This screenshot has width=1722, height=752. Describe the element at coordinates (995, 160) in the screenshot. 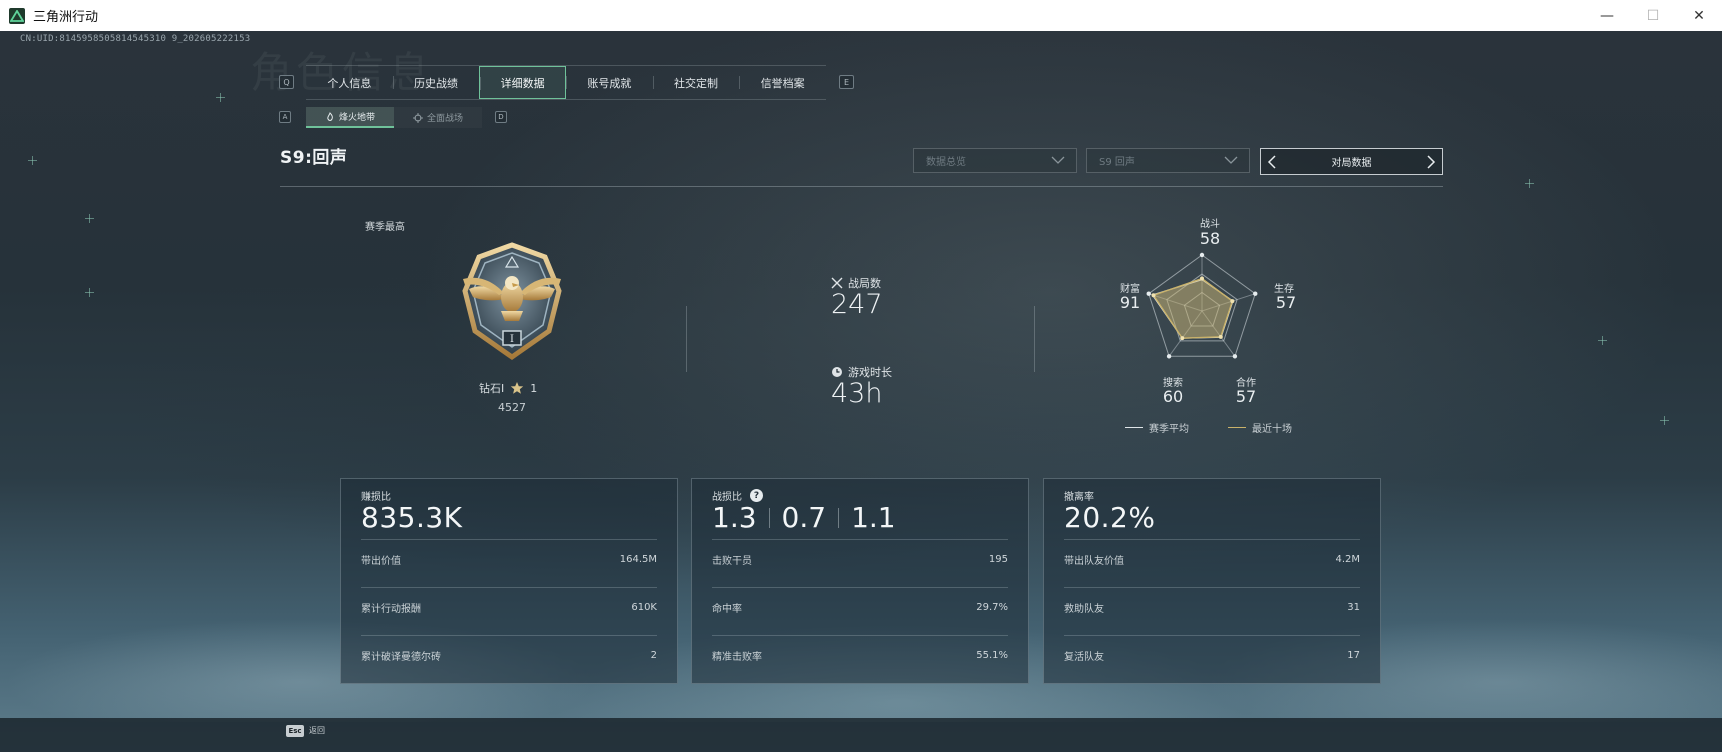

I see `overview-dropdown: 数据总览` at that location.